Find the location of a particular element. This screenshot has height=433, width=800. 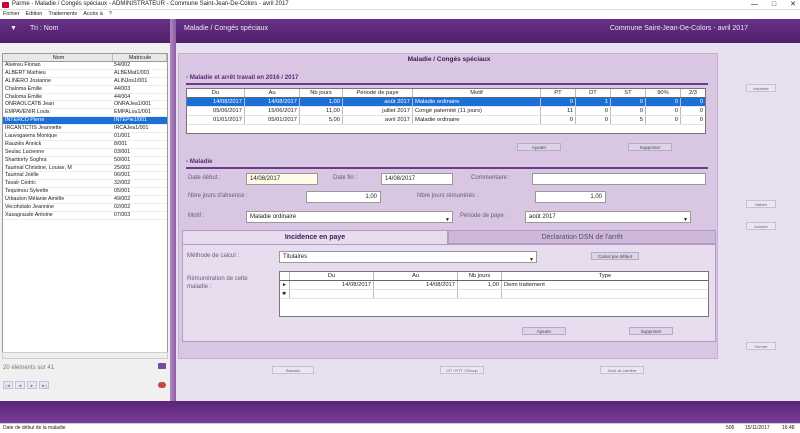

nb-remuneres-input: 1,00 is located at coordinates (570, 197).